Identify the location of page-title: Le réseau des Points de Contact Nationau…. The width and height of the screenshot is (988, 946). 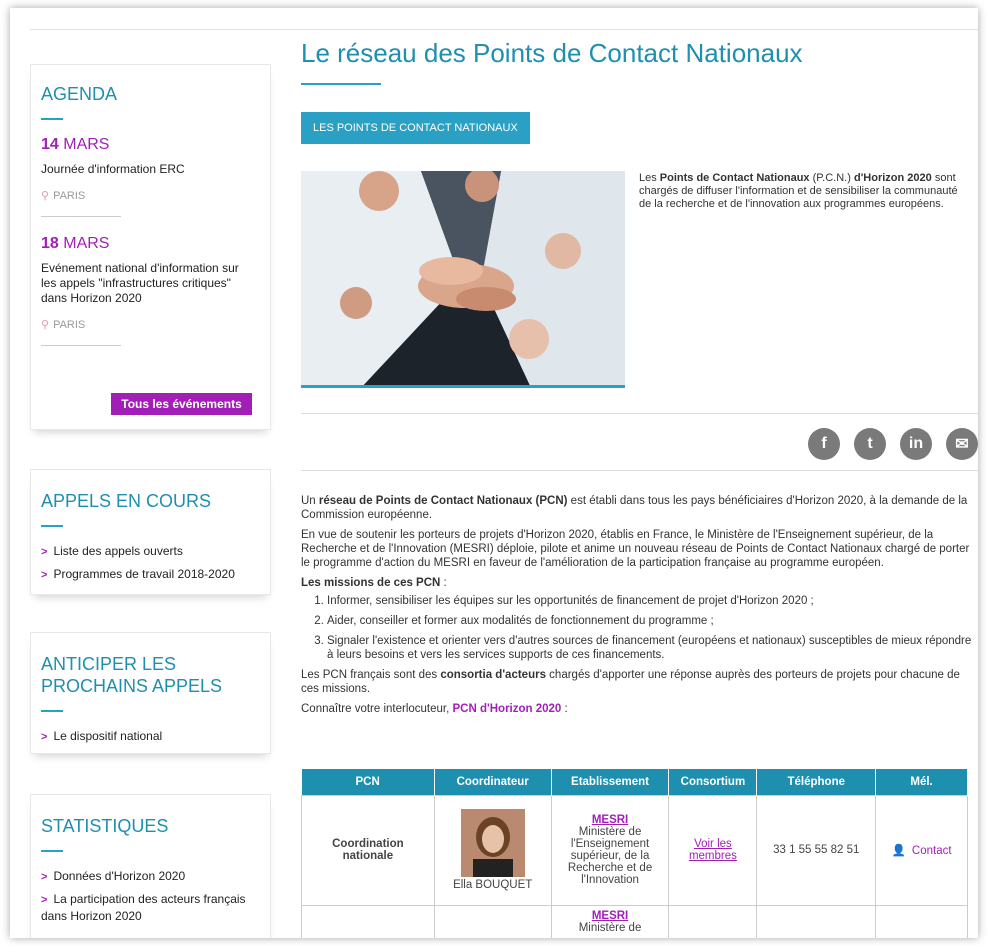
(552, 53).